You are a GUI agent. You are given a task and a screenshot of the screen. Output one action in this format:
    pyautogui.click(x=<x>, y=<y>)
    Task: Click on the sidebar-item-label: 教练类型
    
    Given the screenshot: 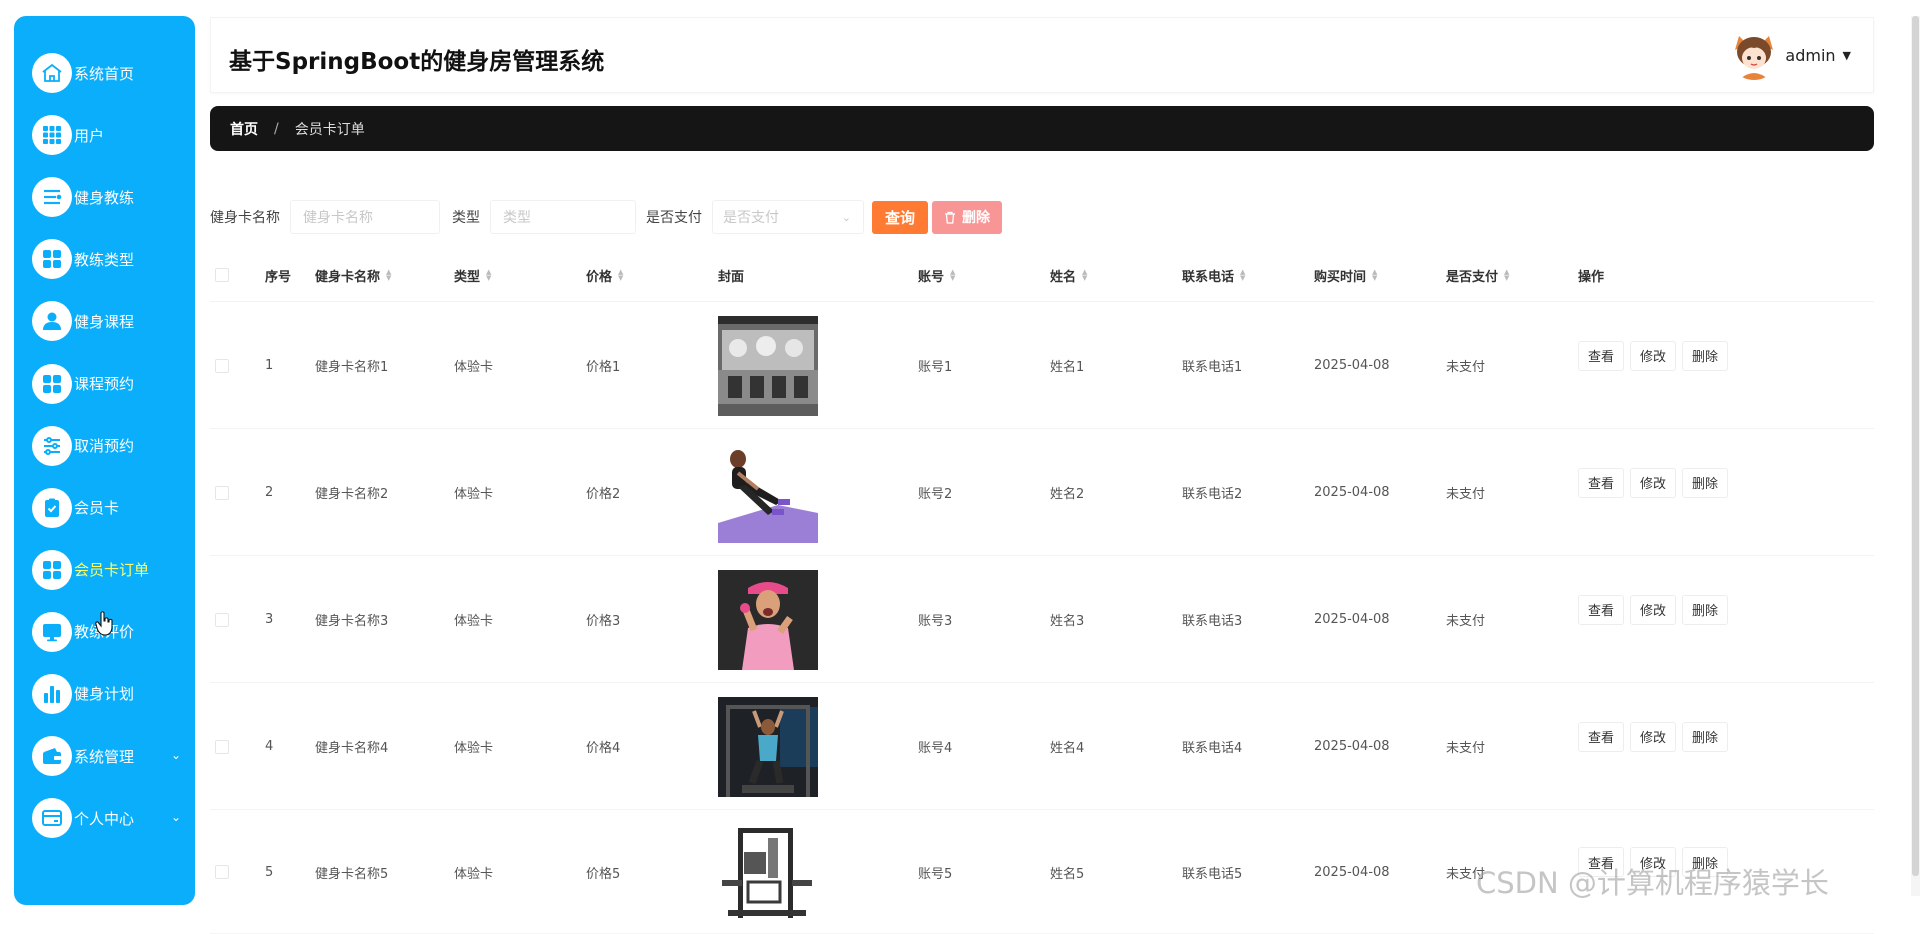 What is the action you would take?
    pyautogui.click(x=104, y=259)
    